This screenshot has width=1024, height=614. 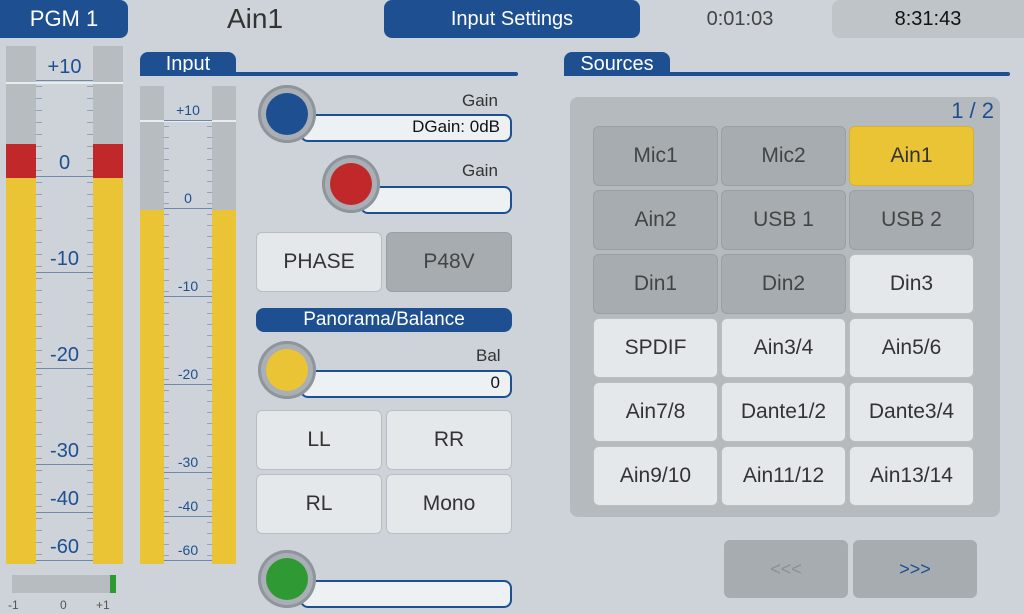 What do you see at coordinates (655, 284) in the screenshot?
I see `source-button: Din1` at bounding box center [655, 284].